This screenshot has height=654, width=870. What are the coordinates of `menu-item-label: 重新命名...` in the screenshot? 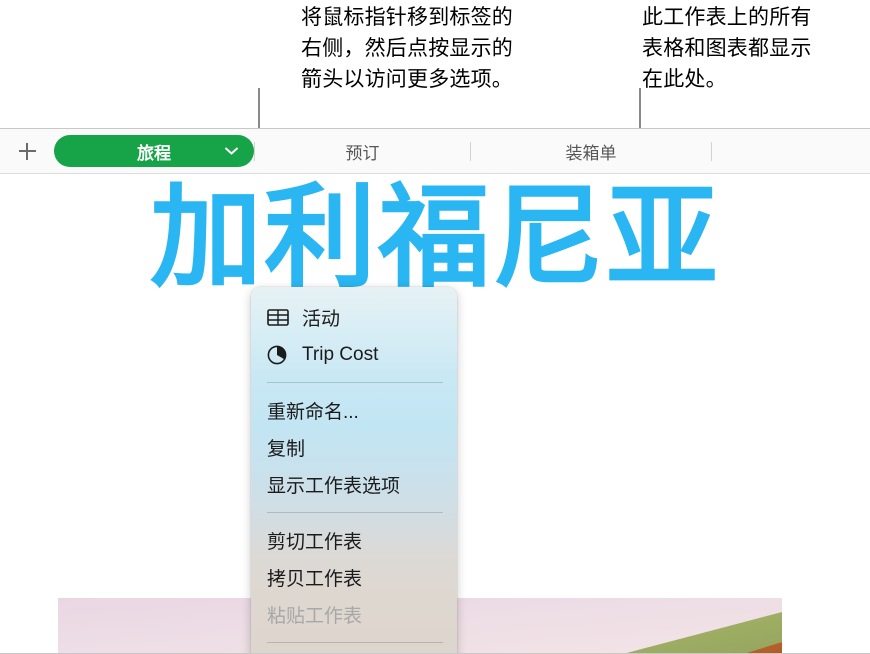 It's located at (313, 412).